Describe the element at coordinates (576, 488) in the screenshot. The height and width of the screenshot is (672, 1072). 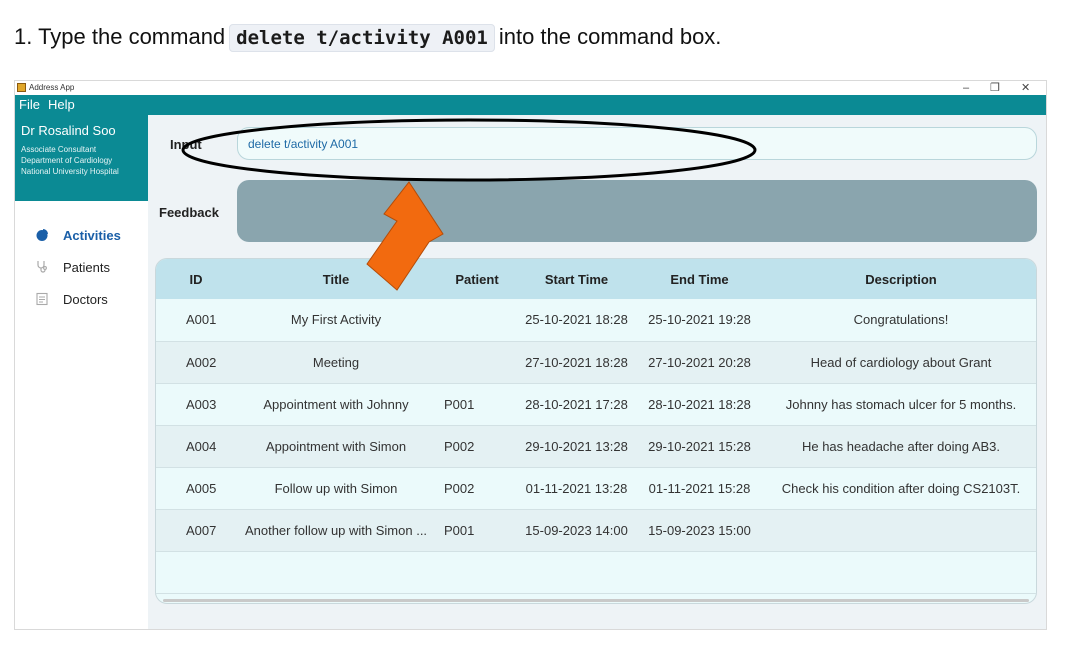
I see `cell-start-time: 01-11-2021 13:28` at that location.